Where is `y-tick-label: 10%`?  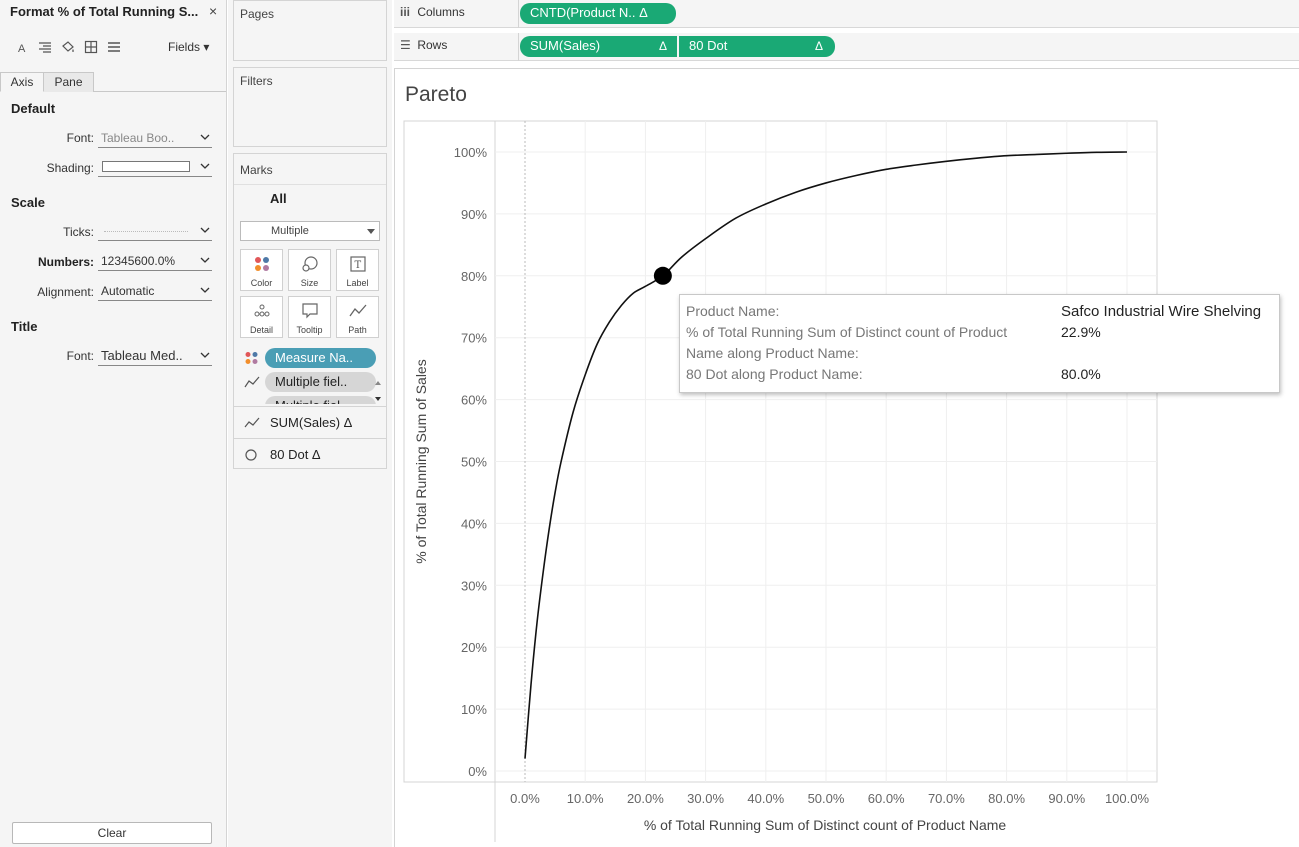 y-tick-label: 10% is located at coordinates (474, 709).